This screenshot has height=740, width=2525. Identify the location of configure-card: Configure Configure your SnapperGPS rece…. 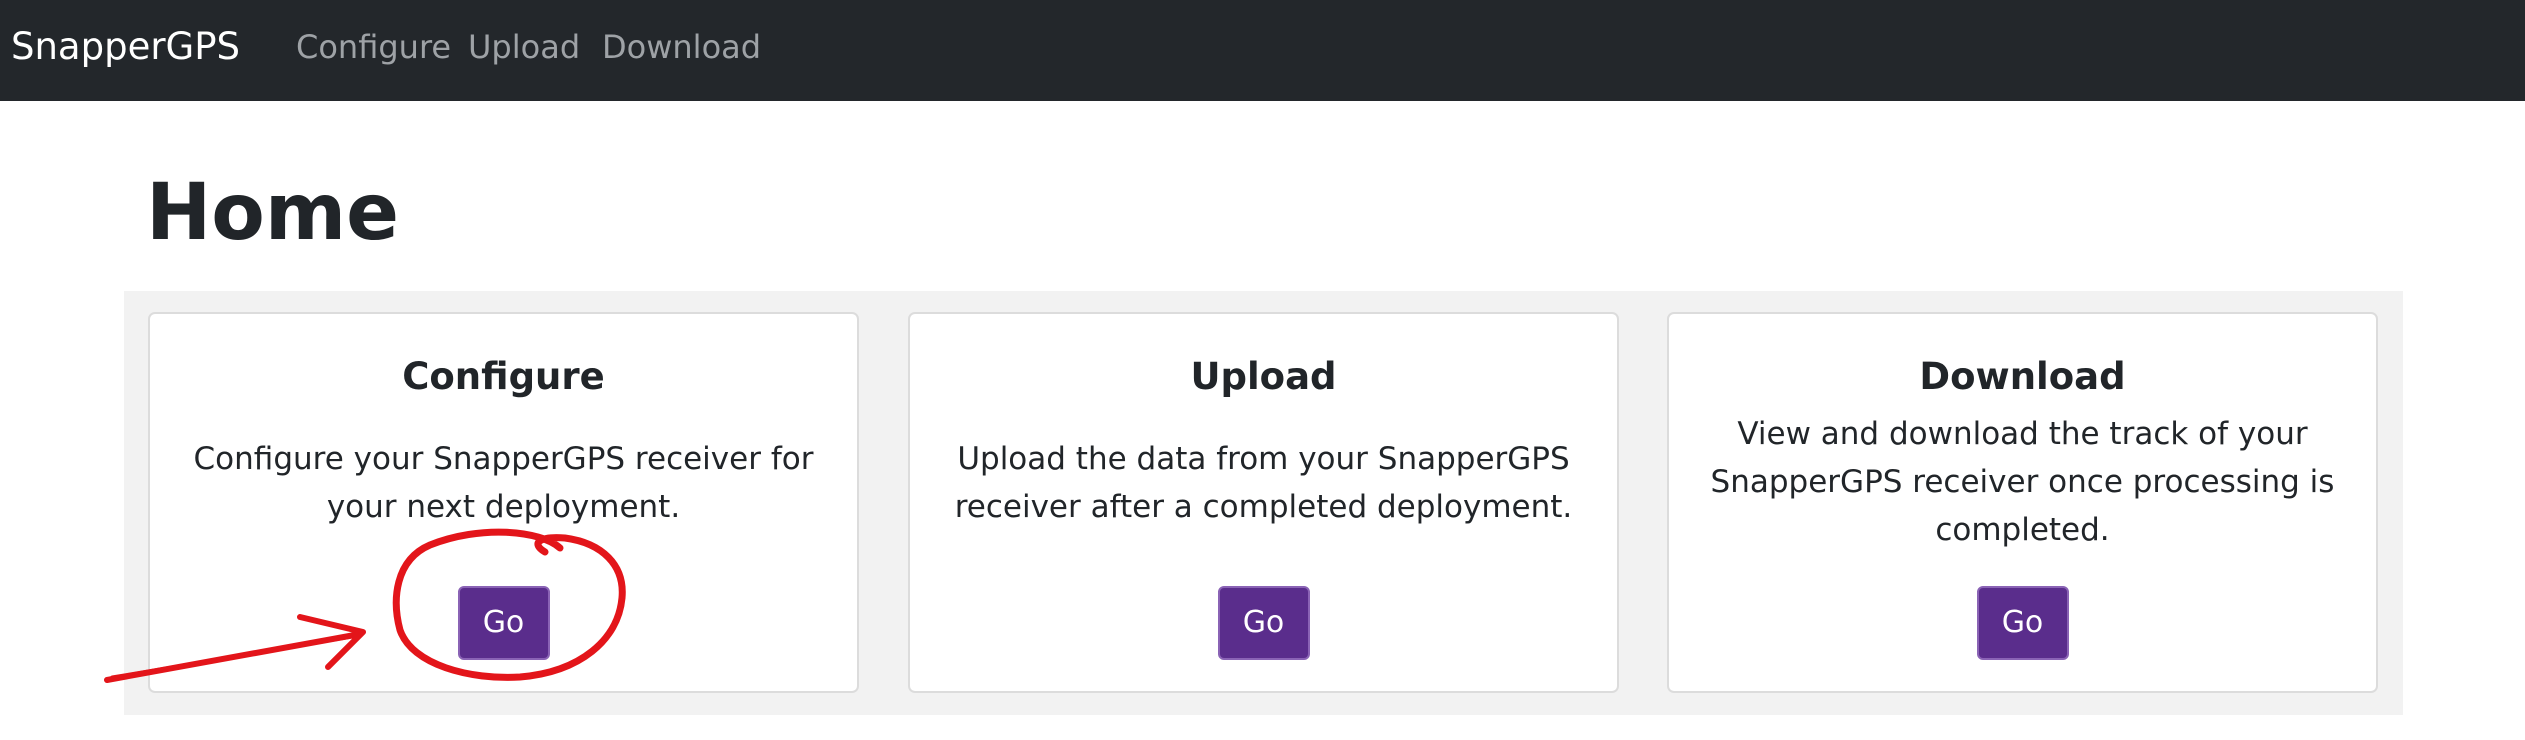
(503, 502).